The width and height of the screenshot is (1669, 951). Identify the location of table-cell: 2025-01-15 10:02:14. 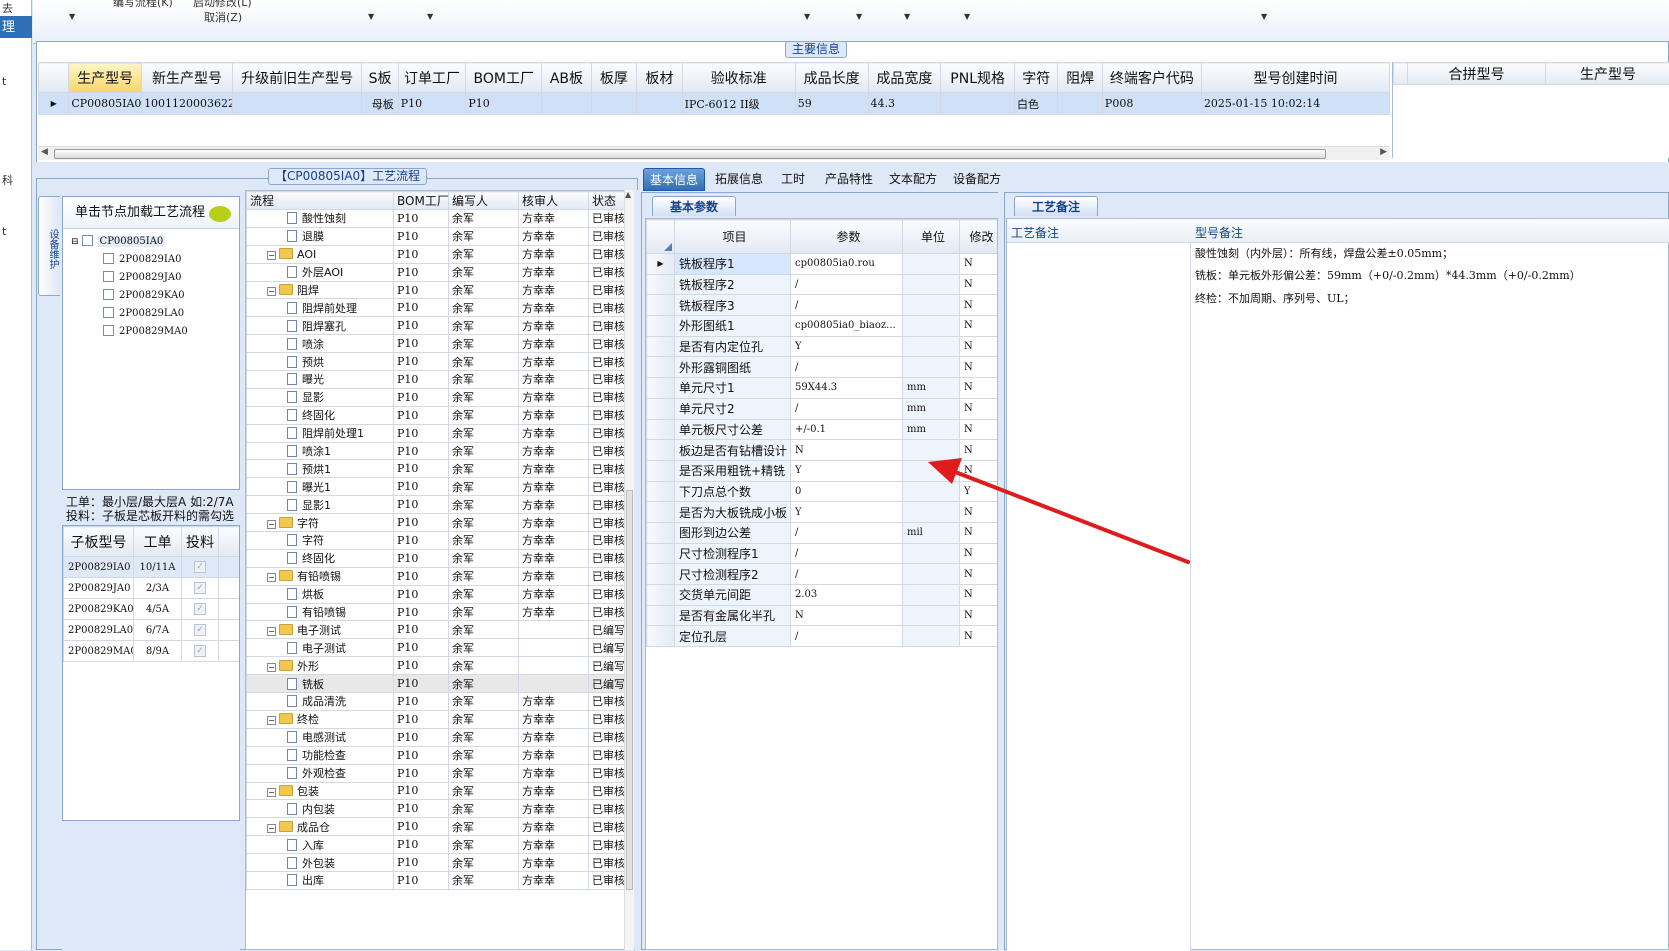
(1295, 104).